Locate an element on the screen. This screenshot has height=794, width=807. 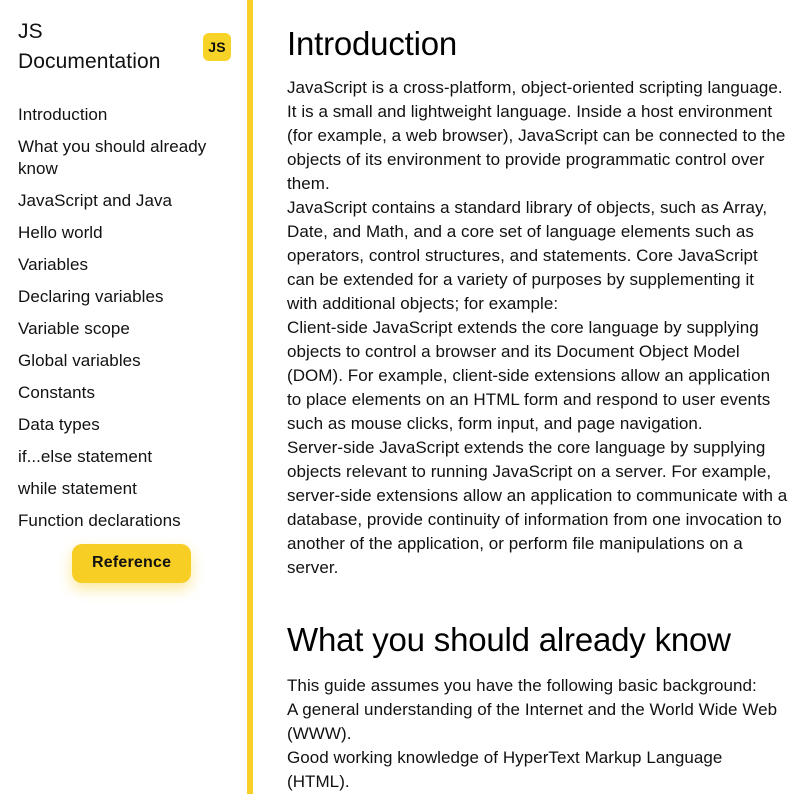
sidebar-item-introduction: Introduction is located at coordinates (125, 115).